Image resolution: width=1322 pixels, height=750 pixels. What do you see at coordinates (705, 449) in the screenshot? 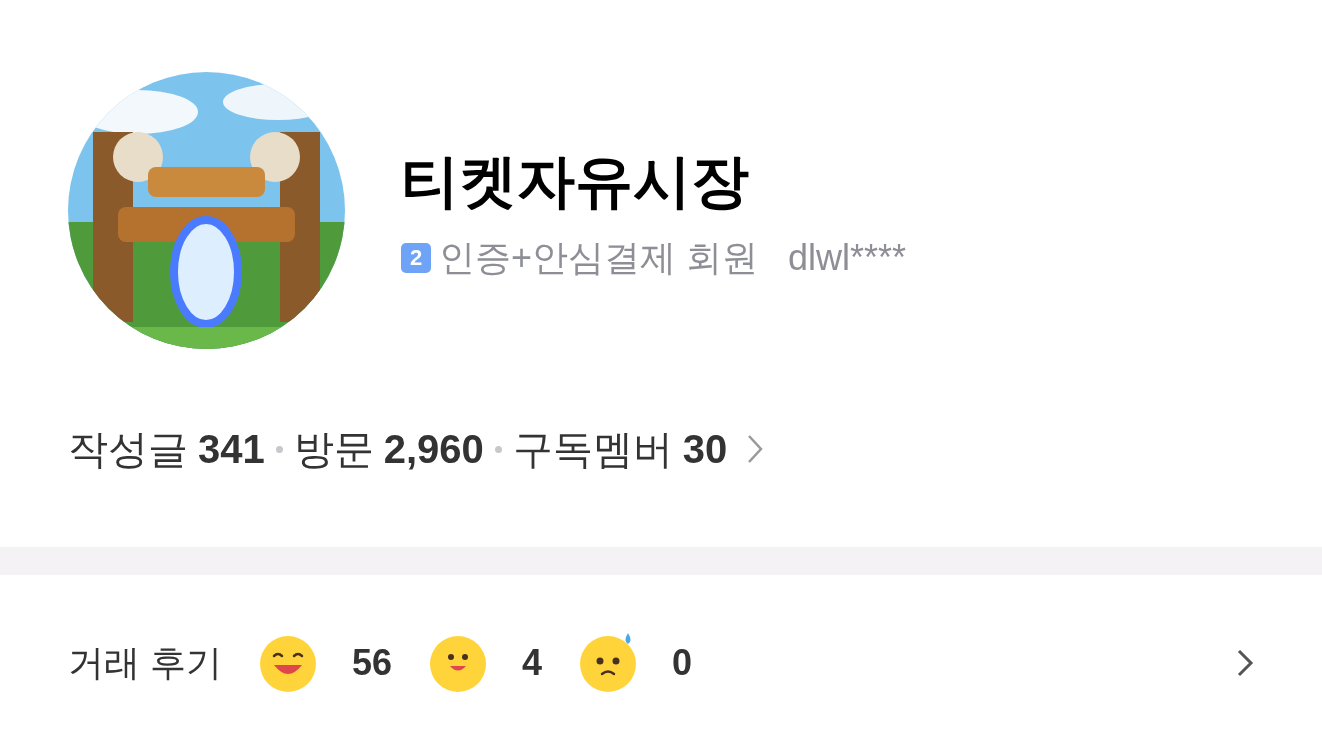
I see `stat-value: 30` at bounding box center [705, 449].